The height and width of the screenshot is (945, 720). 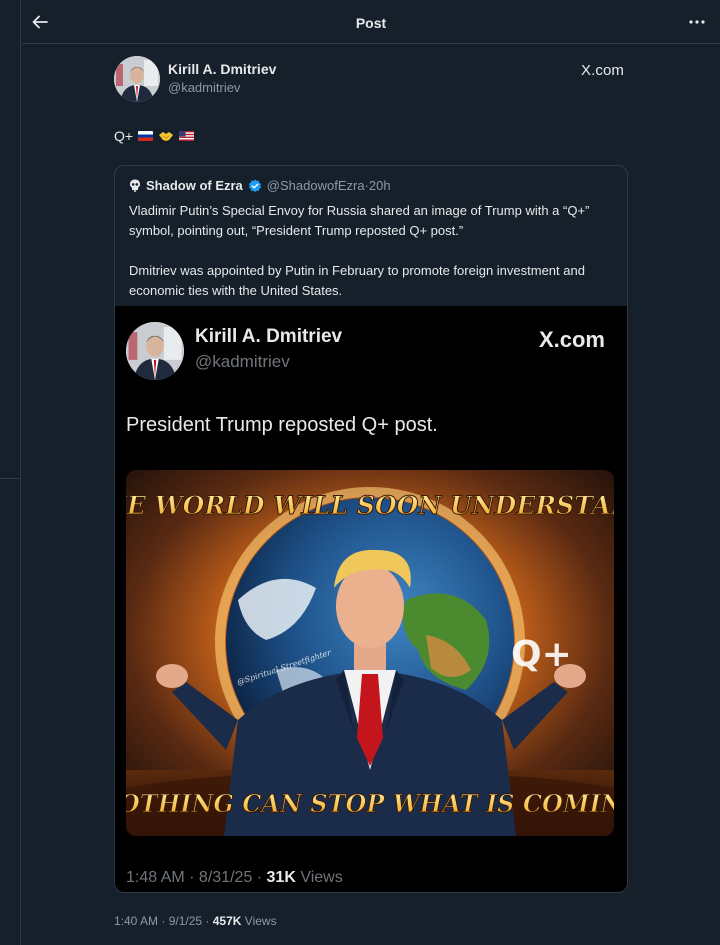 What do you see at coordinates (155, 351) in the screenshot?
I see `embedded-avatar` at bounding box center [155, 351].